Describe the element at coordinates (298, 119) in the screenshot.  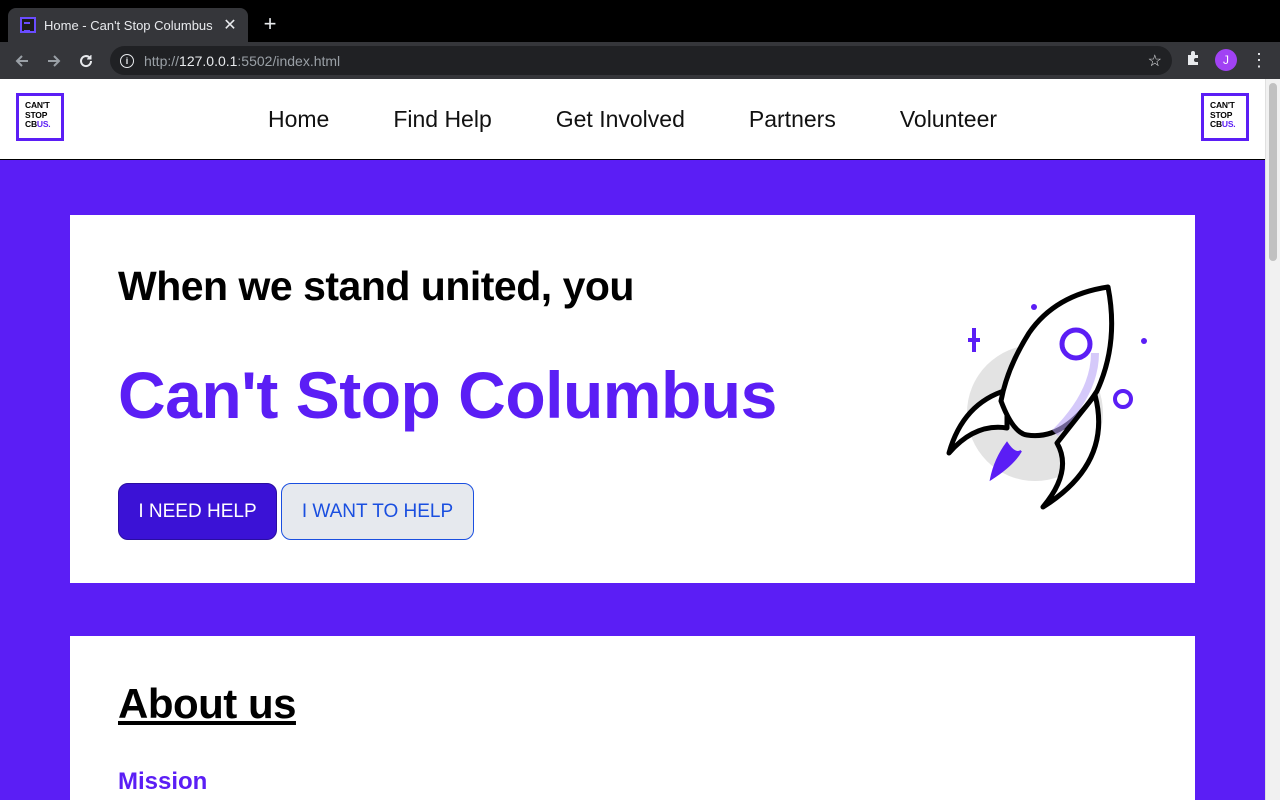
I see `nav-home: Home` at that location.